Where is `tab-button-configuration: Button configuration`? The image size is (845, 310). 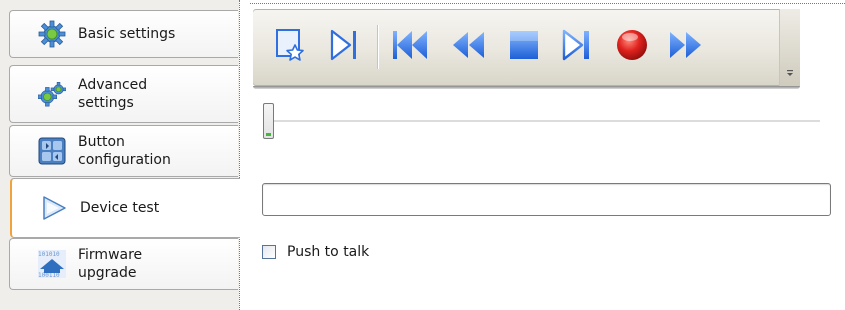 tab-button-configuration: Button configuration is located at coordinates (123, 151).